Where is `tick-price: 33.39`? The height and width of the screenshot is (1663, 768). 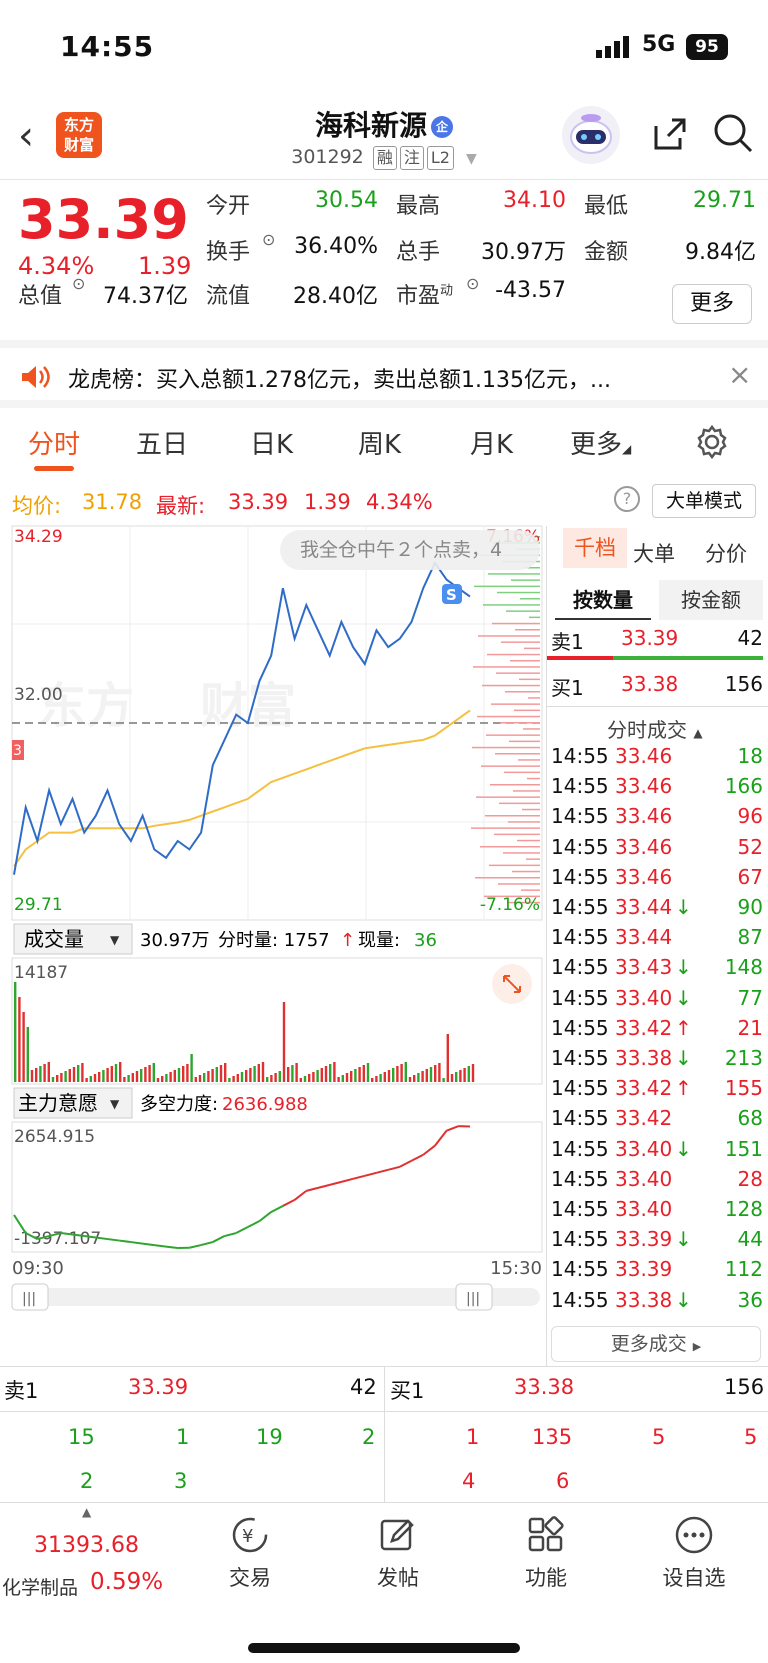 tick-price: 33.39 is located at coordinates (644, 1269).